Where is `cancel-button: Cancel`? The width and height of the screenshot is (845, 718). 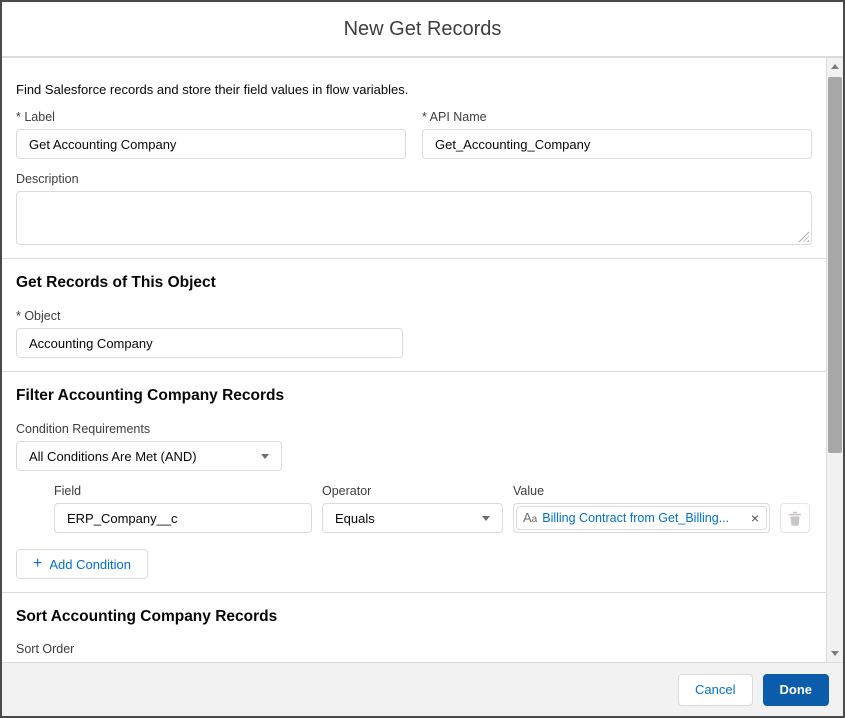
cancel-button: Cancel is located at coordinates (715, 689).